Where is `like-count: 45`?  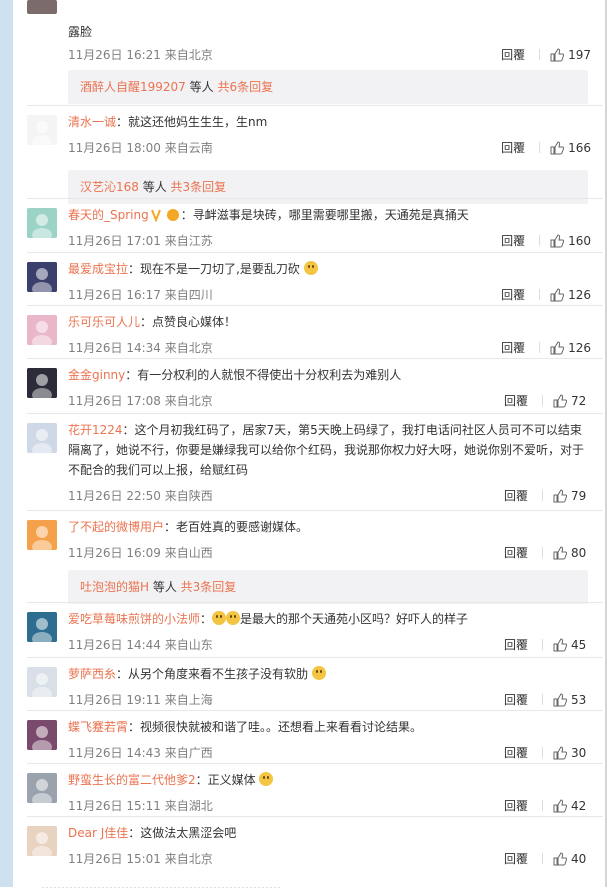
like-count: 45 is located at coordinates (579, 645).